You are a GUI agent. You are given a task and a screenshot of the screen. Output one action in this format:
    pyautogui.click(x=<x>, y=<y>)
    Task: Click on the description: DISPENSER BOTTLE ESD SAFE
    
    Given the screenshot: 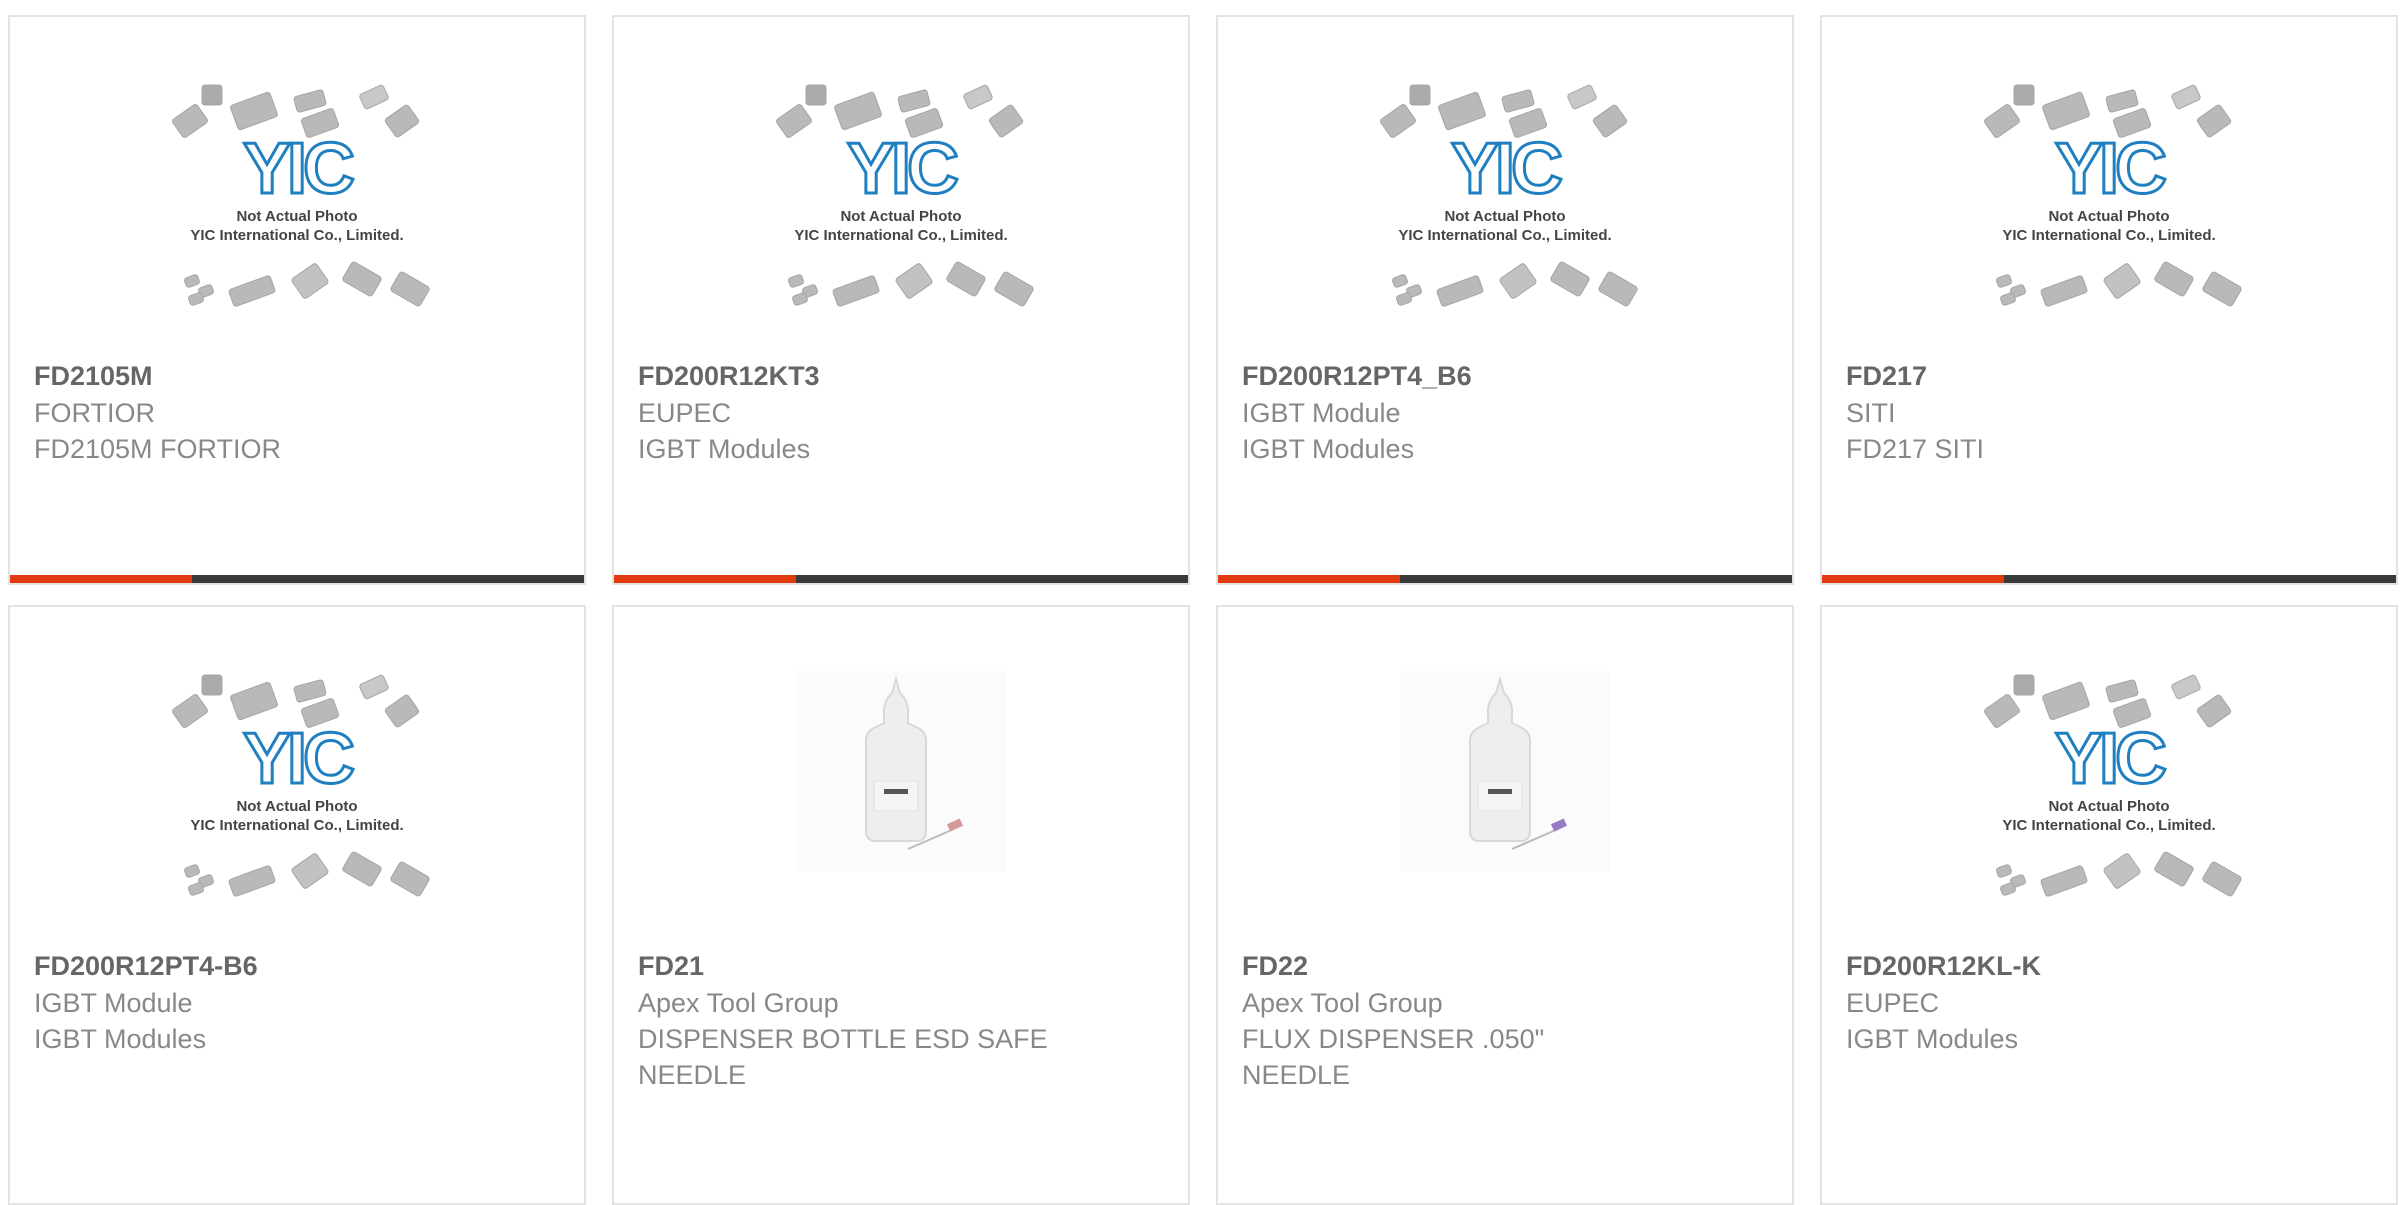 What is the action you would take?
    pyautogui.click(x=843, y=1039)
    